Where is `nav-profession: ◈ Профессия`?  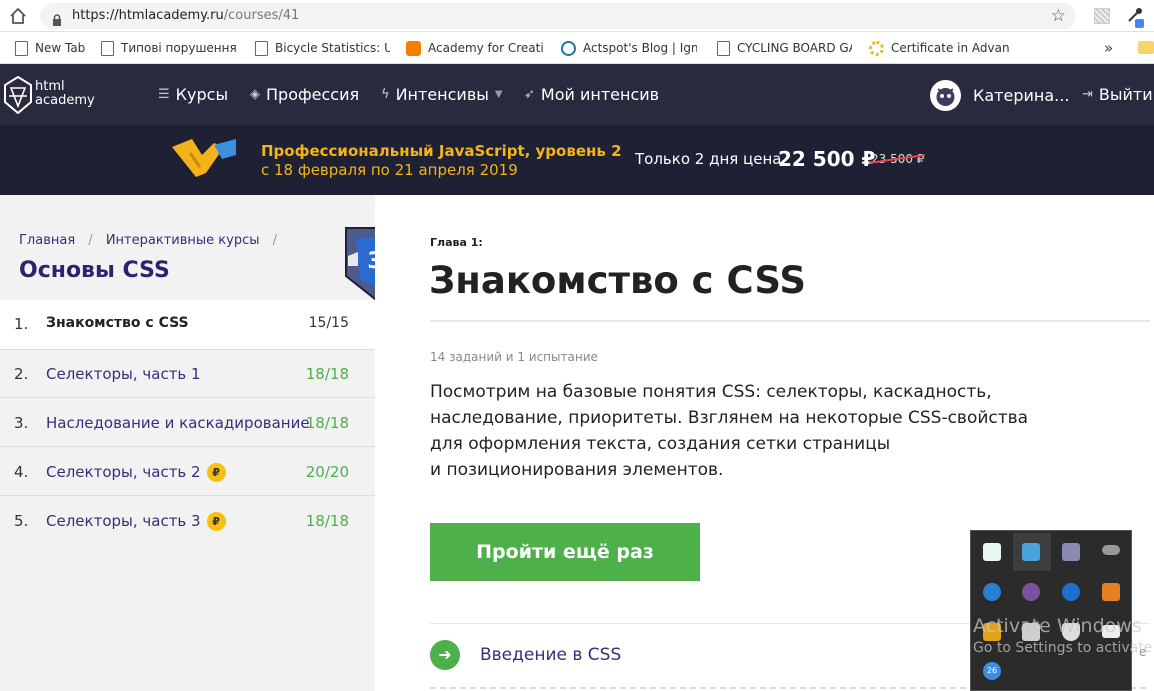 nav-profession: ◈ Профессия is located at coordinates (304, 95).